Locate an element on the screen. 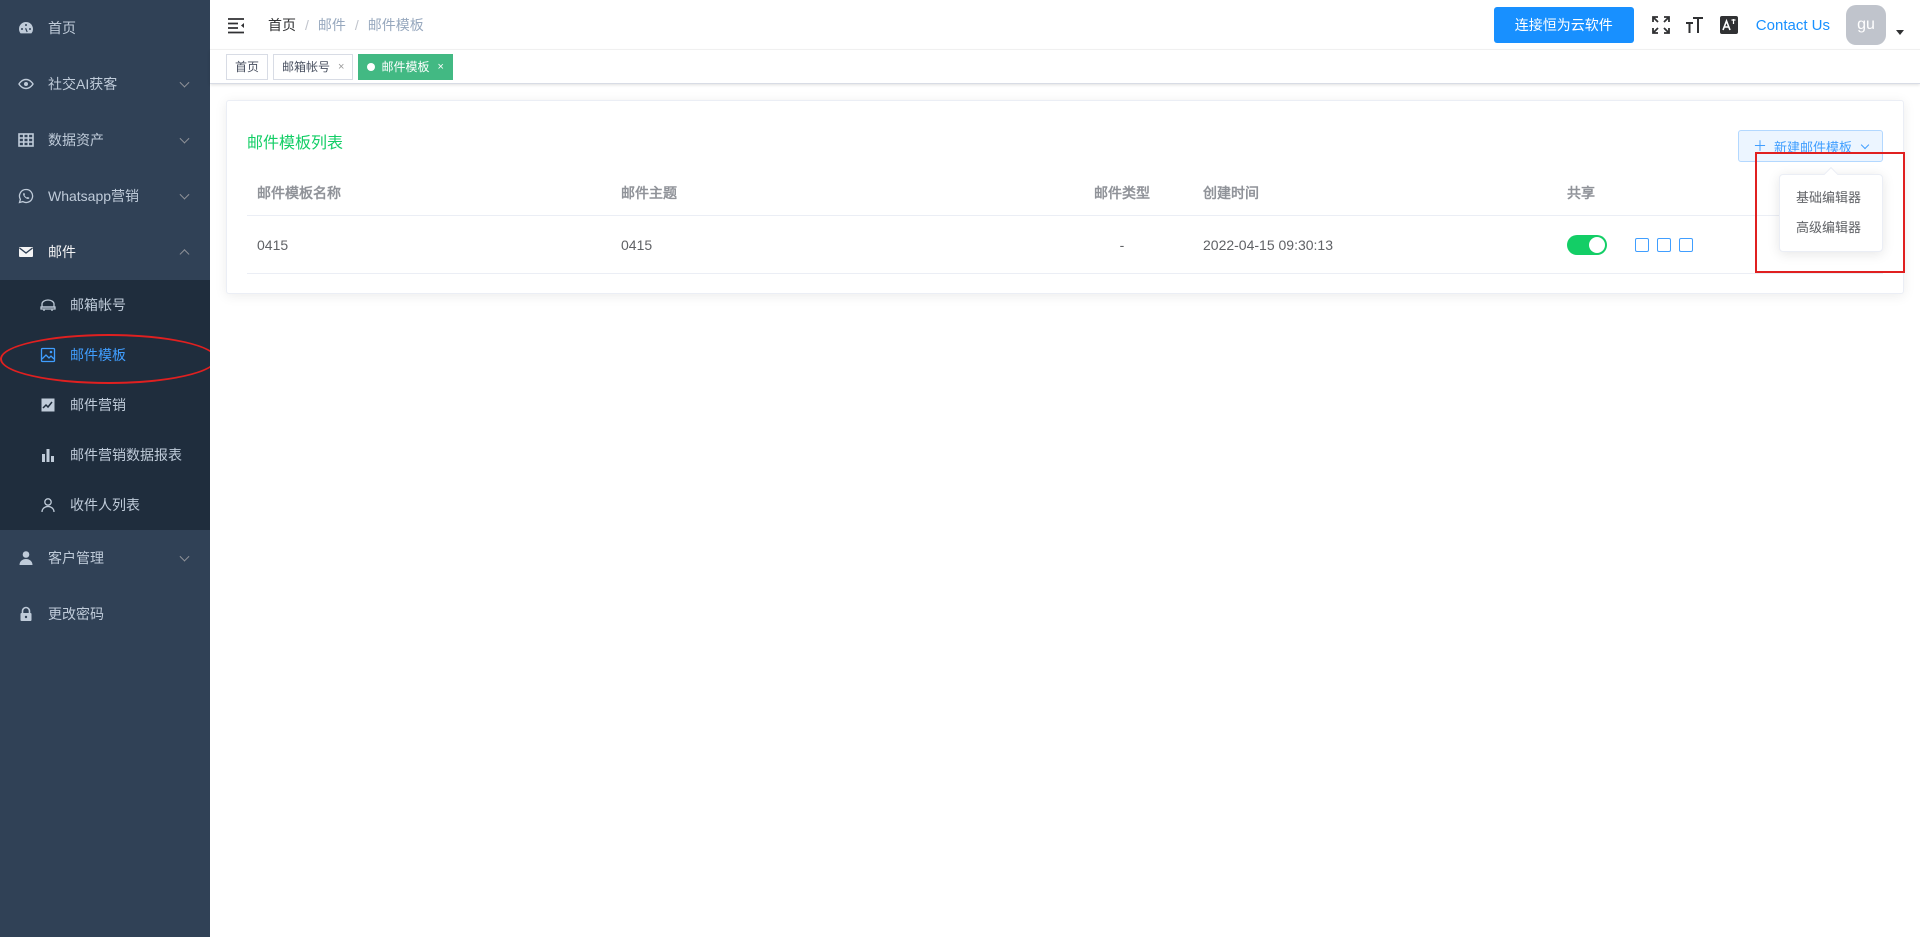 This screenshot has height=937, width=1920. sidebar-item-recipients: 收件人列表 is located at coordinates (105, 505).